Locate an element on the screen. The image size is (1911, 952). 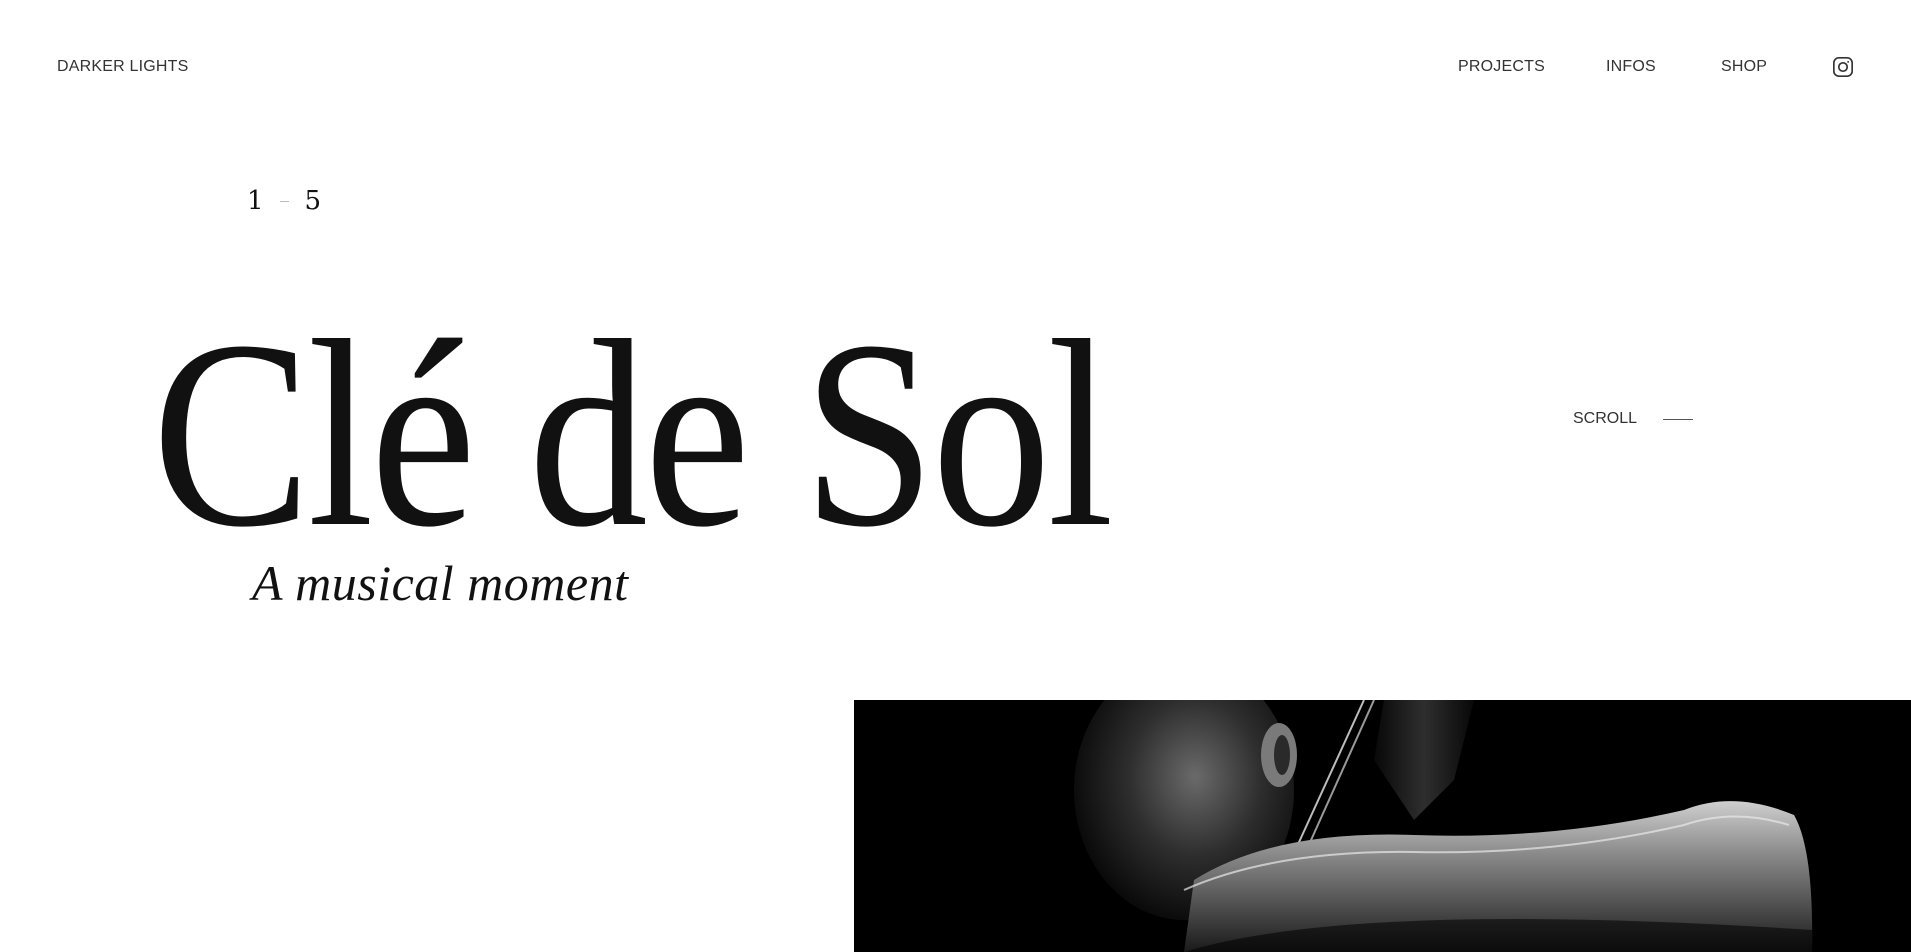
nav-item-projects: PROJECTS is located at coordinates (1501, 67).